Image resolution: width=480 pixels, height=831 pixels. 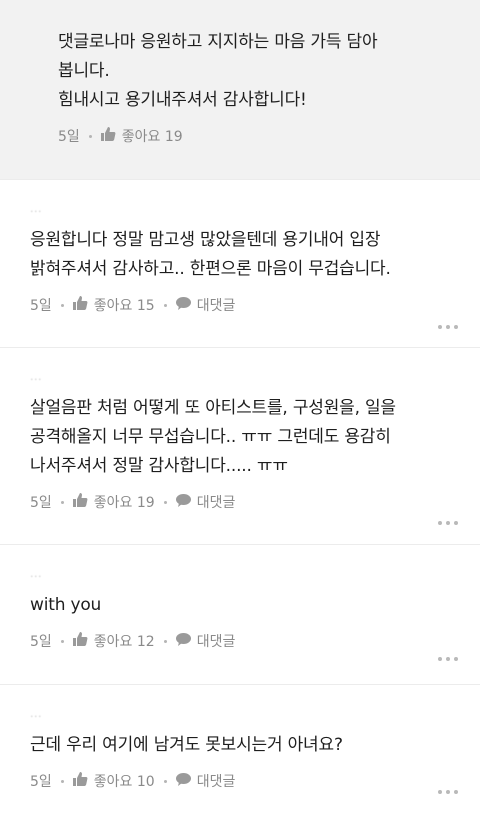 I want to click on comment-meta: 5일 좋아요 10 대댓글, so click(x=245, y=781).